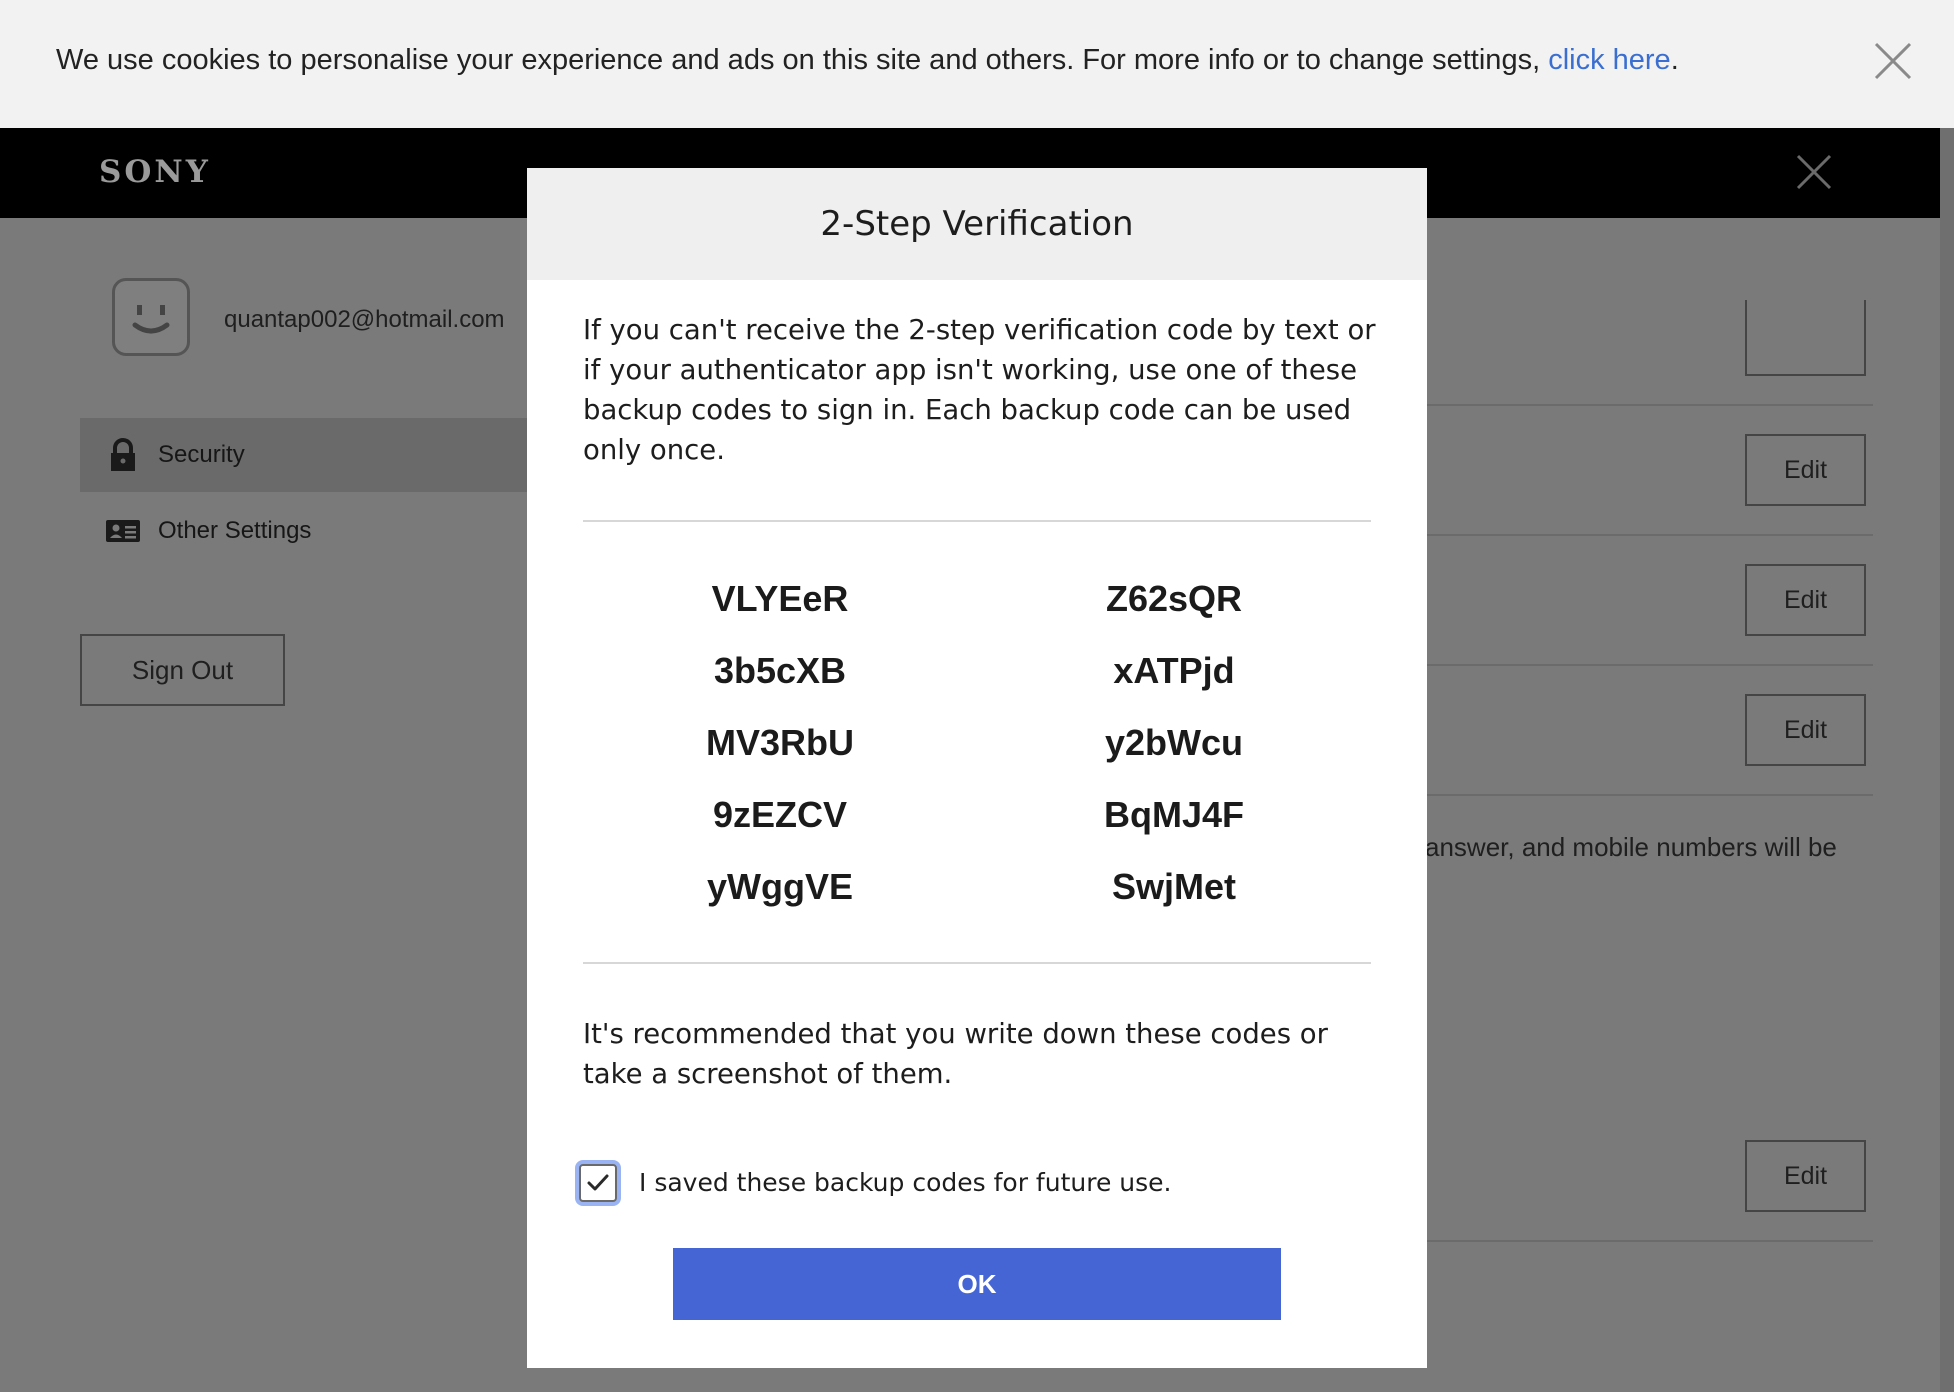  Describe the element at coordinates (1805, 338) in the screenshot. I see `edit-button-partial` at that location.